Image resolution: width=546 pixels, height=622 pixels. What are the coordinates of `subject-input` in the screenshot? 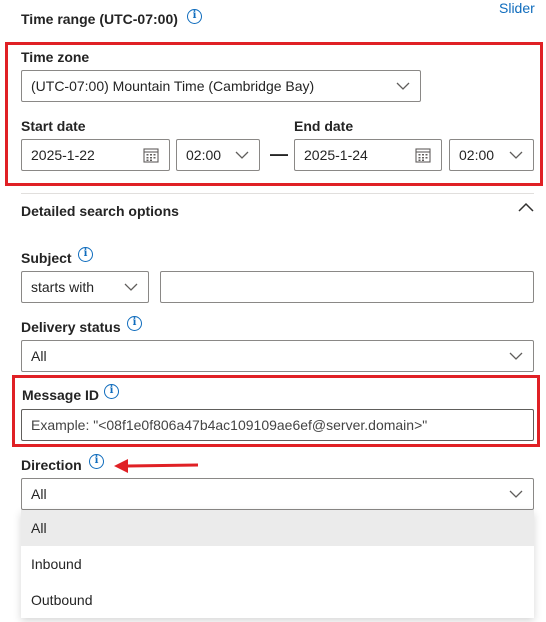 It's located at (347, 287).